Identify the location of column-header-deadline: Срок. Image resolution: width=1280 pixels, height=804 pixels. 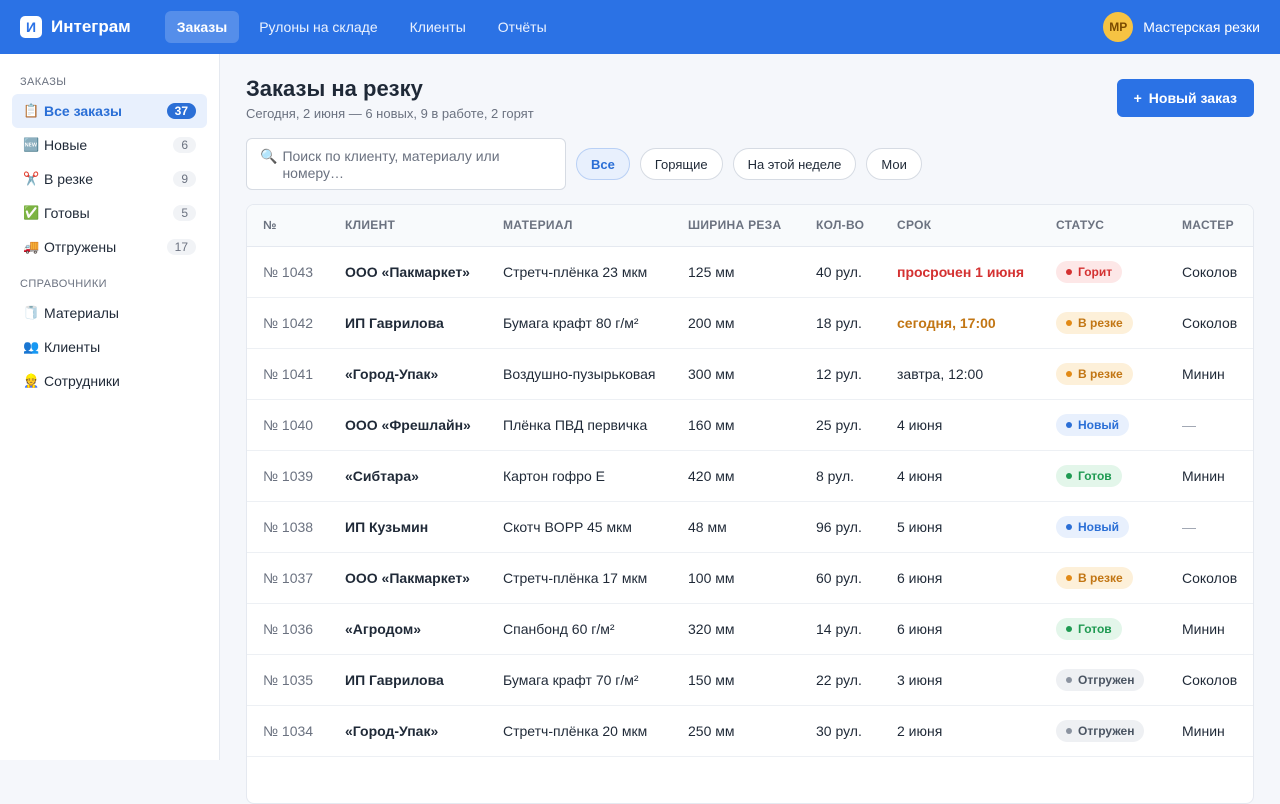
(960, 226).